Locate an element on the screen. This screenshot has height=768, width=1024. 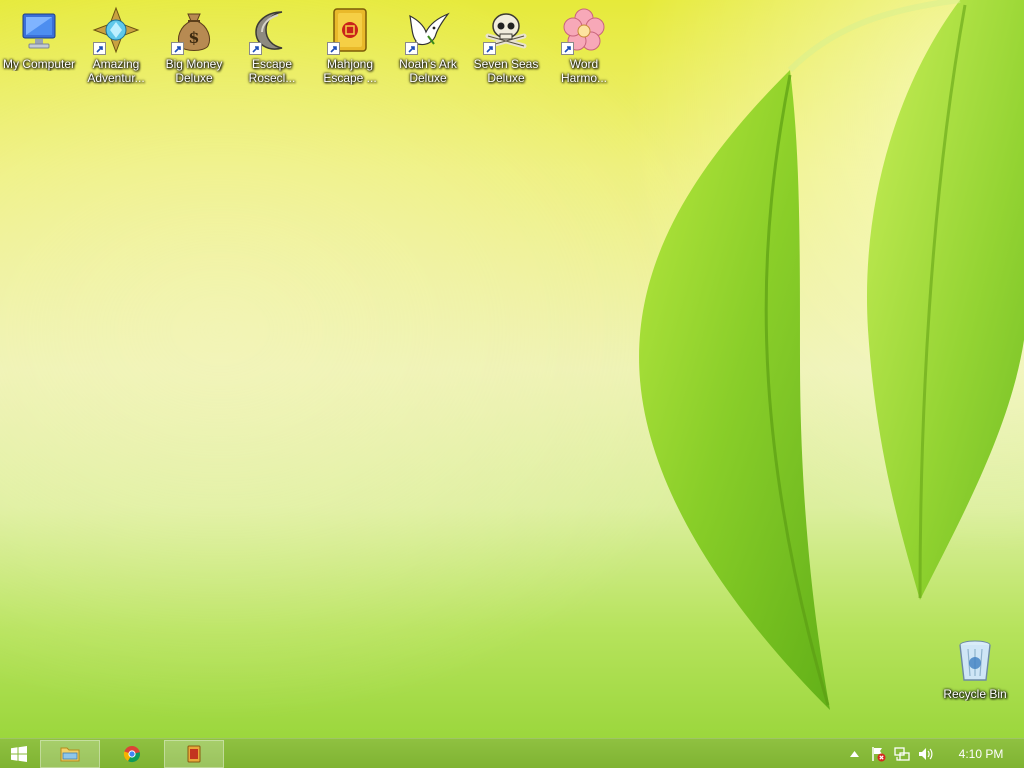
folder-icon is located at coordinates (70, 754).